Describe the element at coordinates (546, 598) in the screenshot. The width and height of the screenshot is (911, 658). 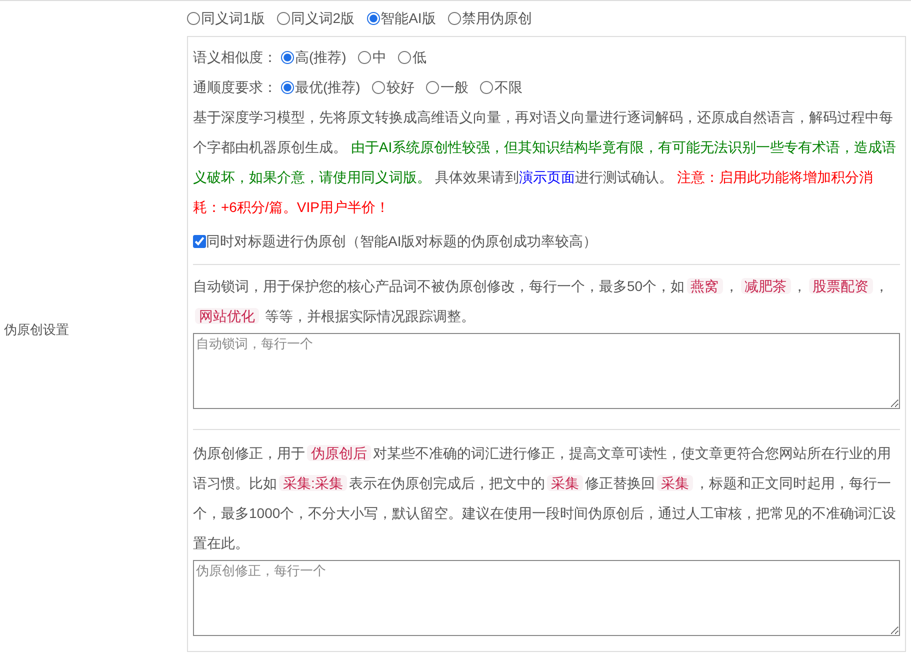
I see `correction-field: 伪原创修正，每行一个` at that location.